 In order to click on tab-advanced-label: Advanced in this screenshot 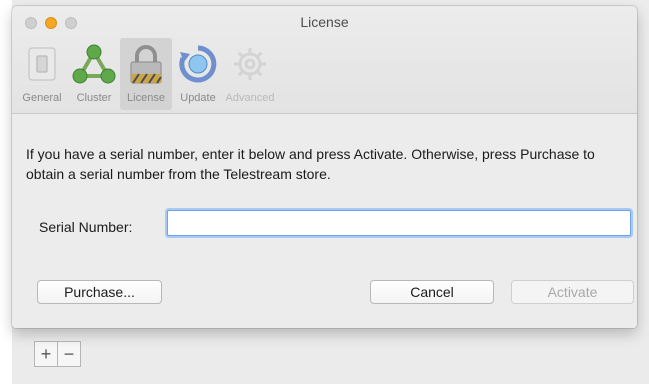, I will do `click(250, 98)`.